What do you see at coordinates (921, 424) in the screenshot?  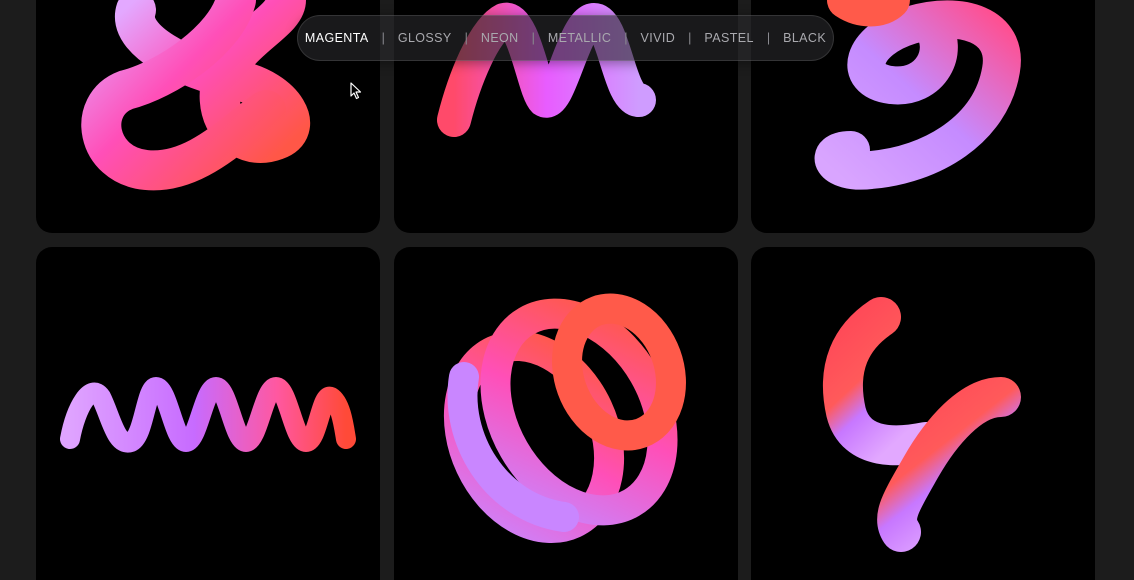 I see `hook-squiggle-shape-icon` at bounding box center [921, 424].